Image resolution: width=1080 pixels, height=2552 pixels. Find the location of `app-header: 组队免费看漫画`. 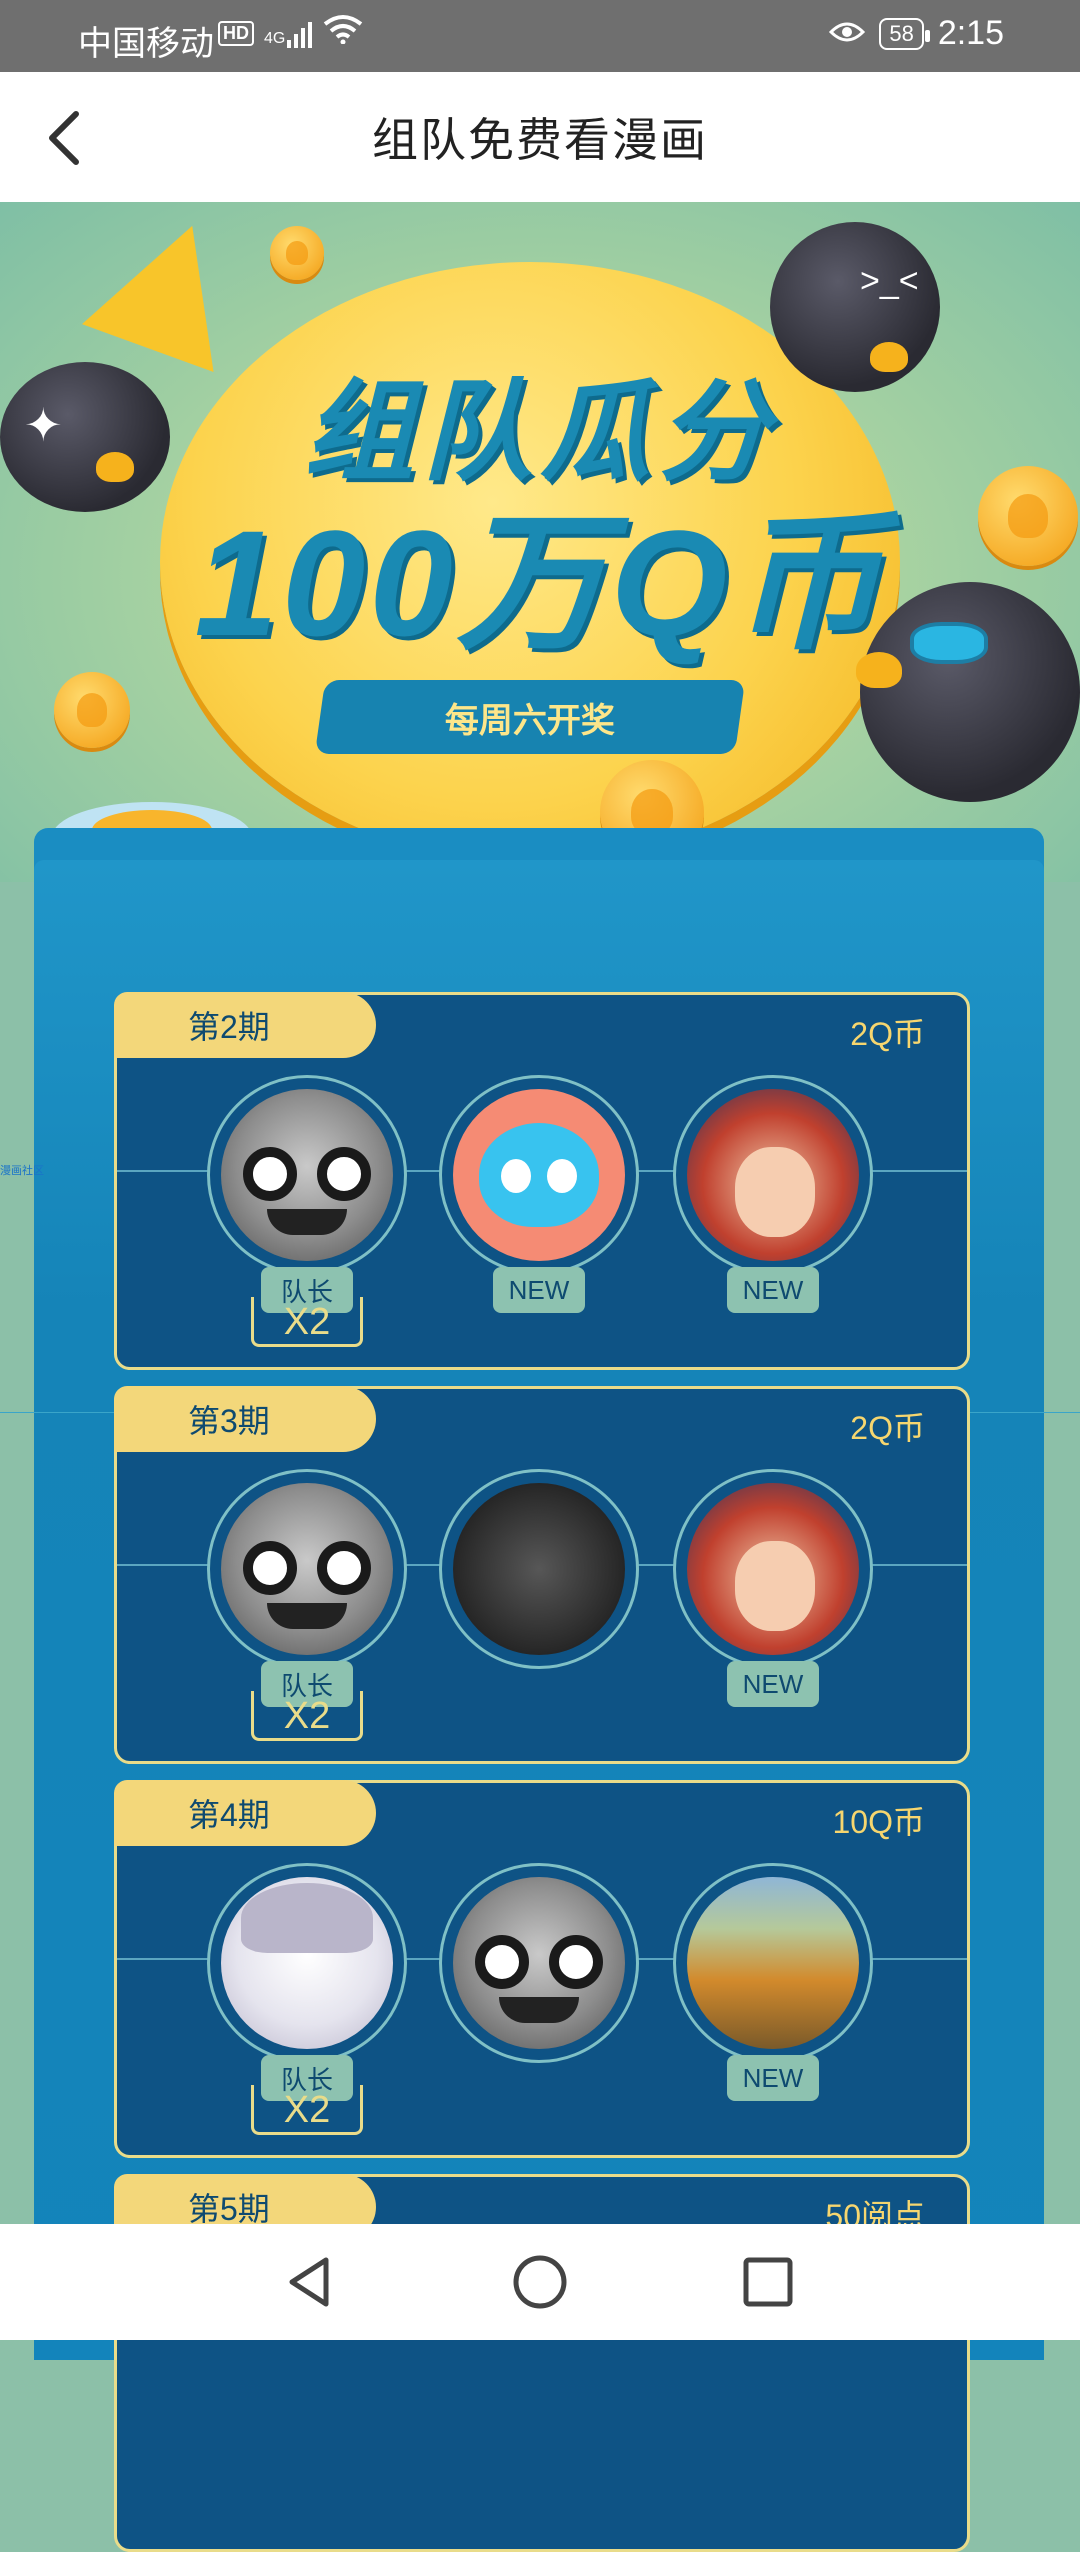

app-header: 组队免费看漫画 is located at coordinates (540, 137).